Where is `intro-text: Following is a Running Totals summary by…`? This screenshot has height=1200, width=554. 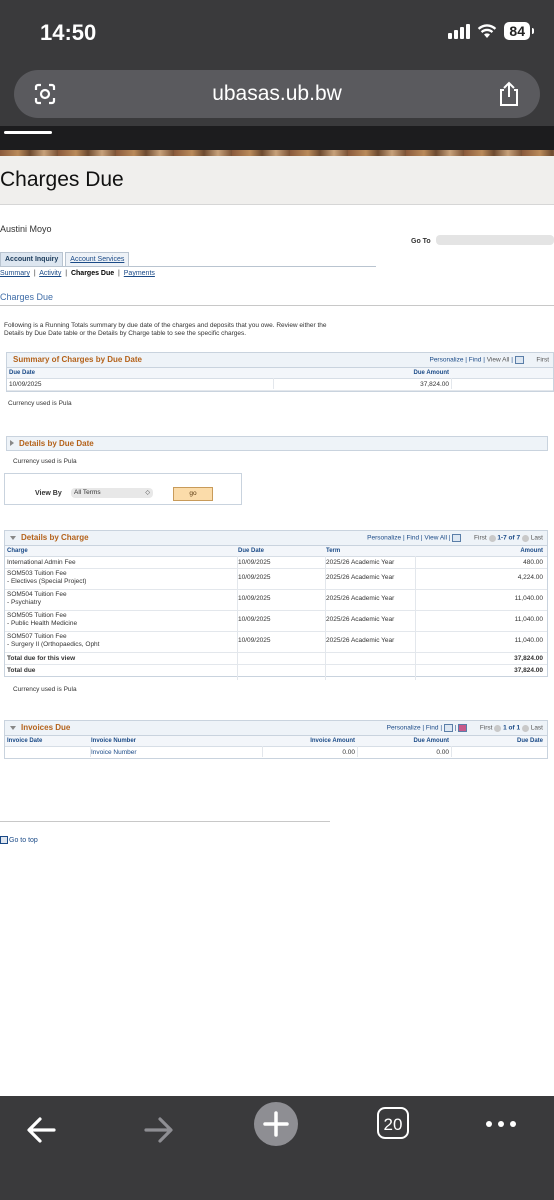 intro-text: Following is a Running Totals summary by… is located at coordinates (165, 329).